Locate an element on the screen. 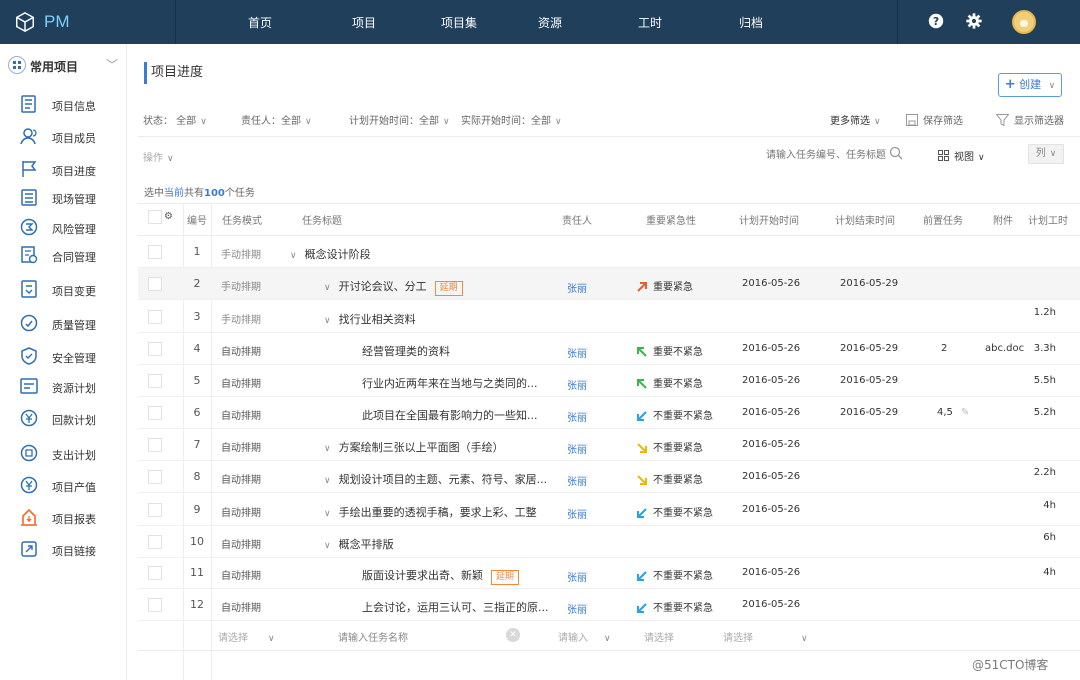  row-title: ∨ 手绘出重要的透视手稿，要求上彩、工整 is located at coordinates (430, 512).